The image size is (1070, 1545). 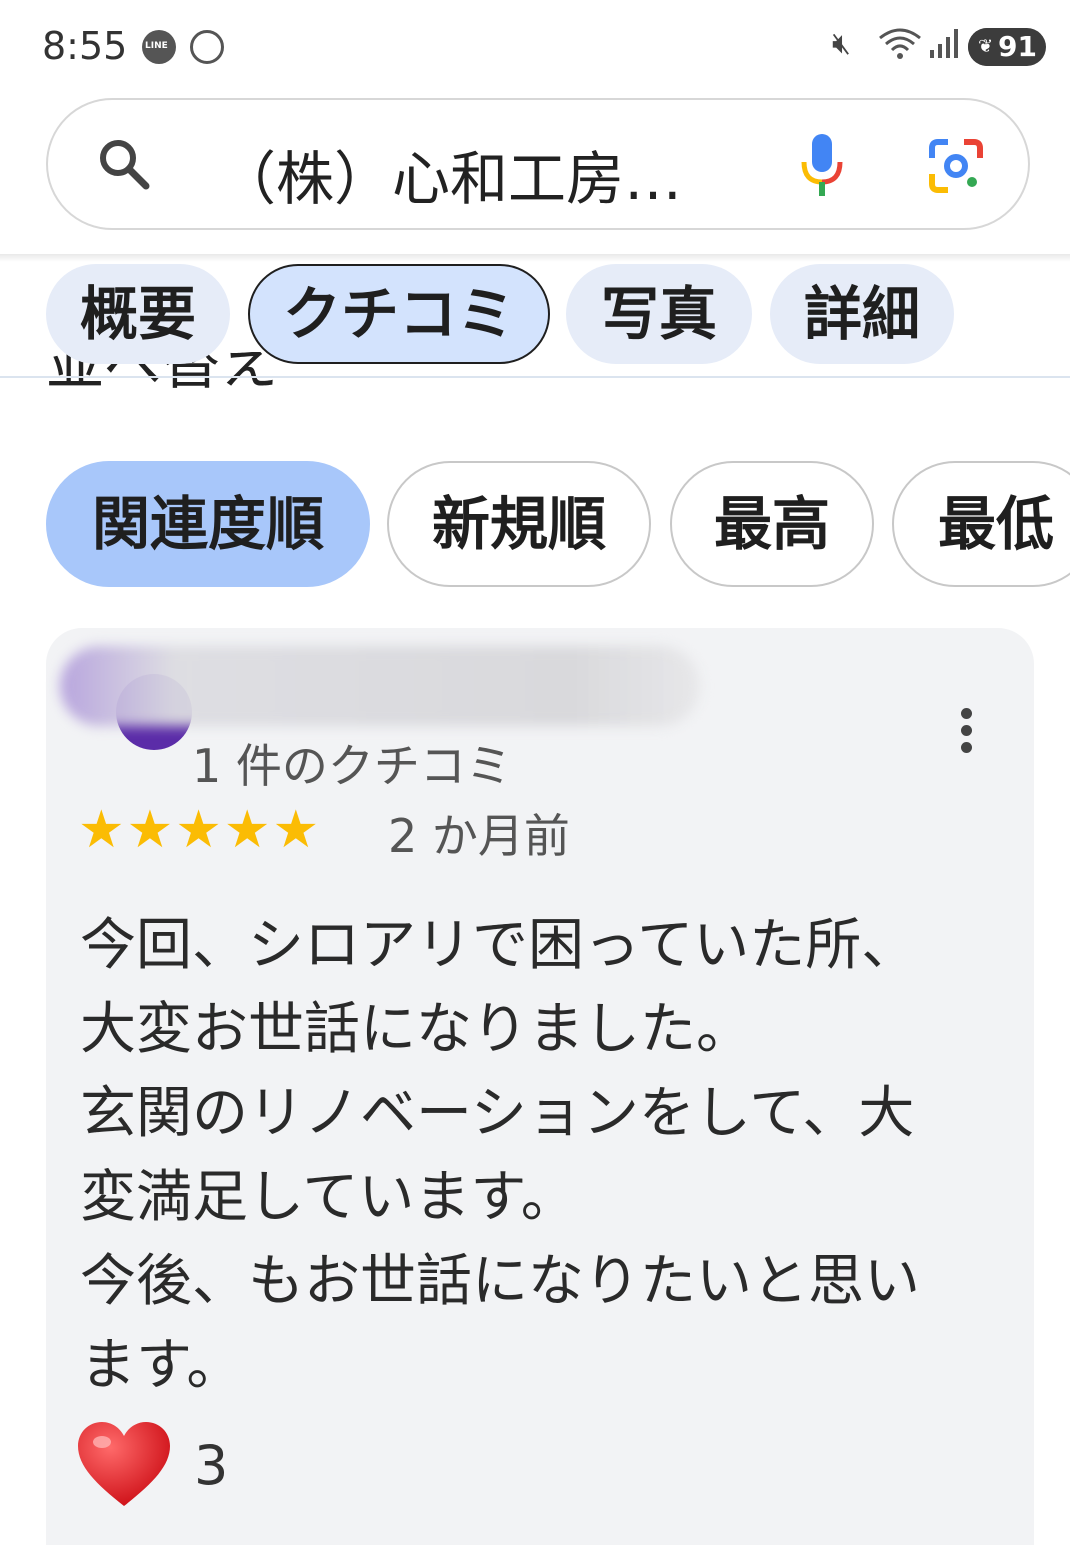 I want to click on tab-overview: 概要, so click(x=138, y=314).